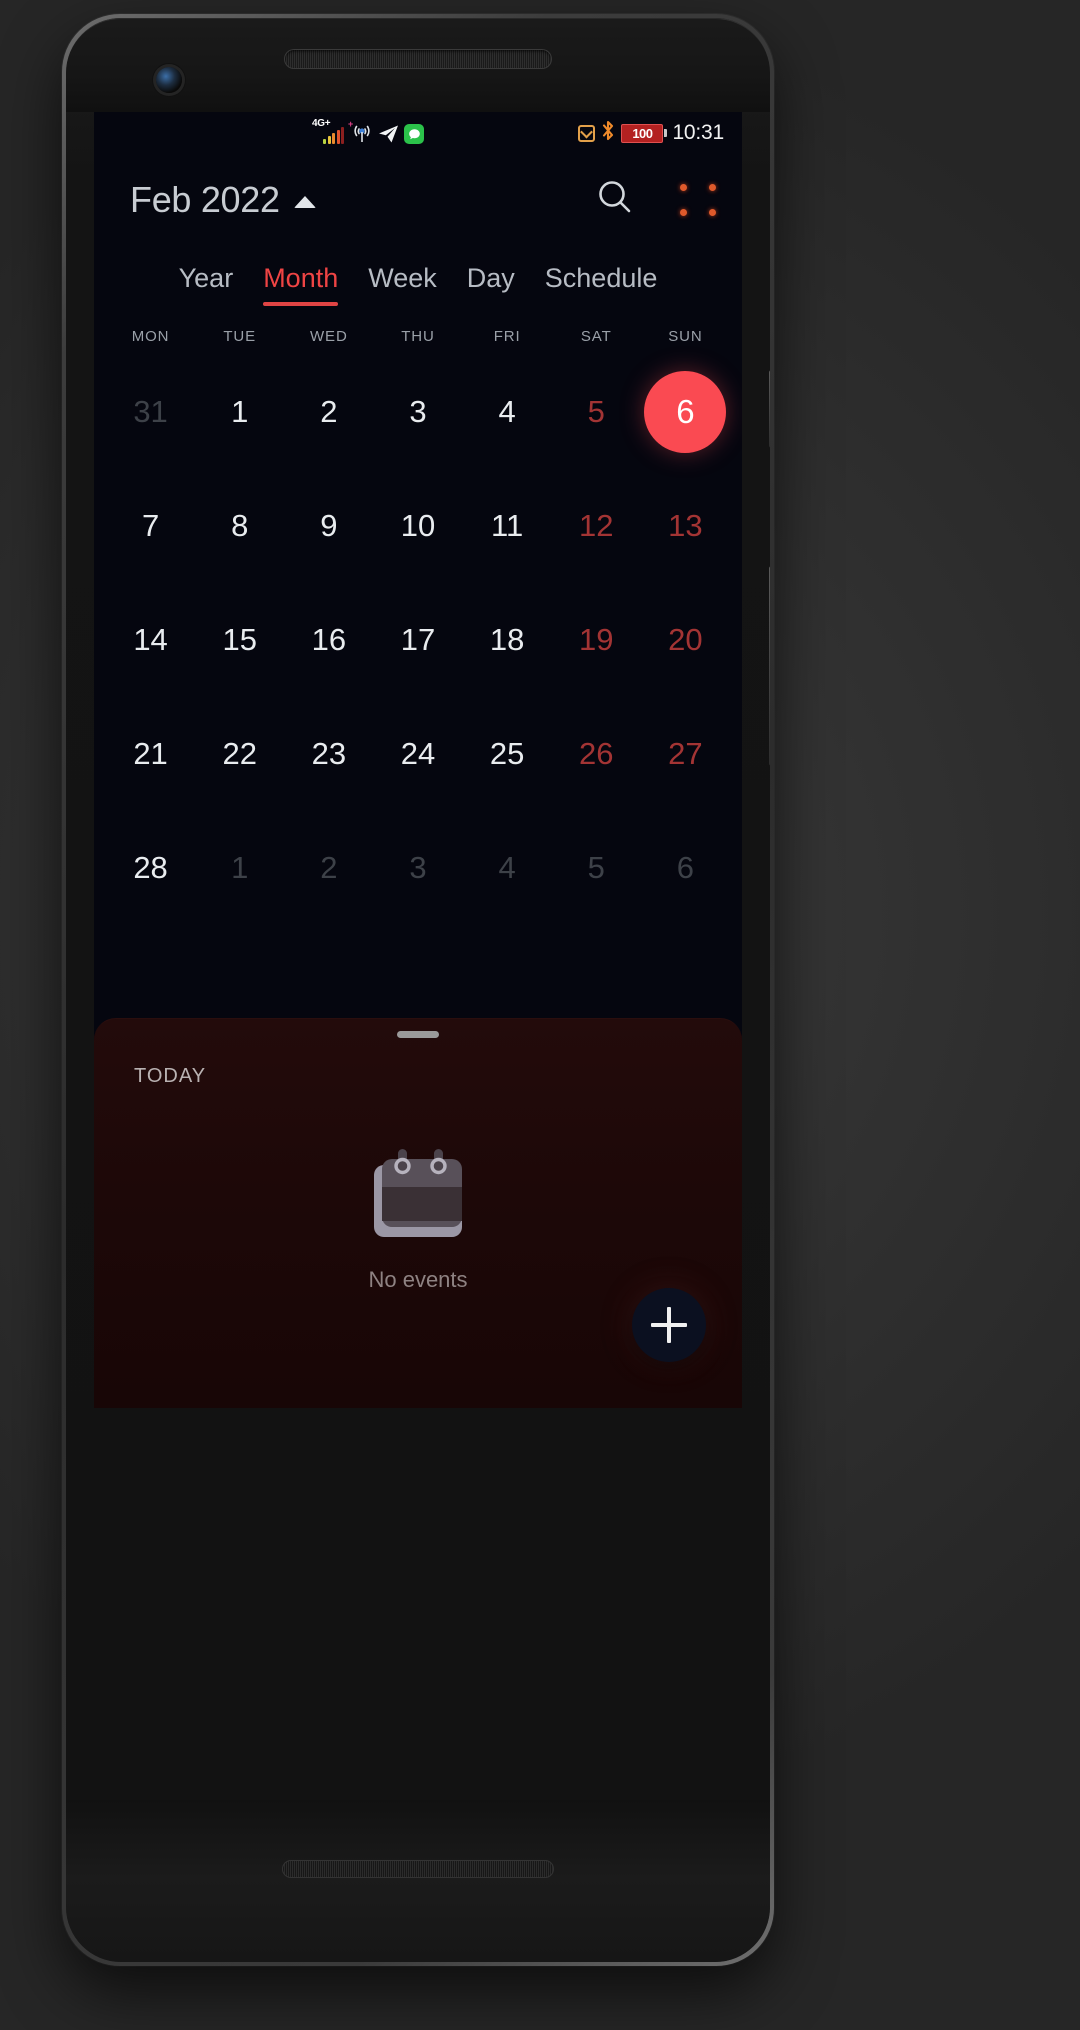  I want to click on day-cell: 24, so click(417, 754).